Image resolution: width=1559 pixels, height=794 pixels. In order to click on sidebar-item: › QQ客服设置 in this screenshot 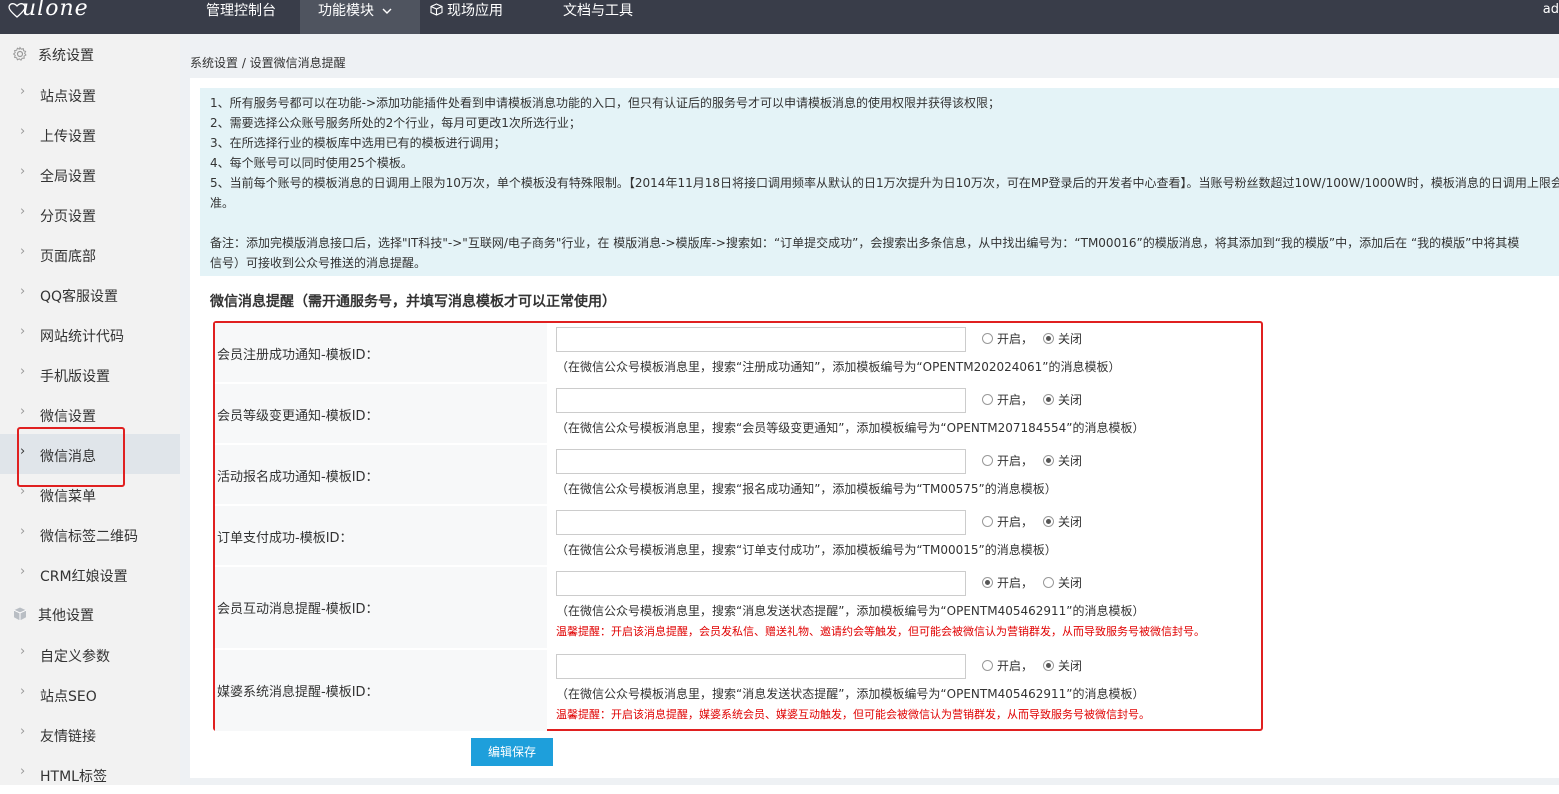, I will do `click(90, 294)`.